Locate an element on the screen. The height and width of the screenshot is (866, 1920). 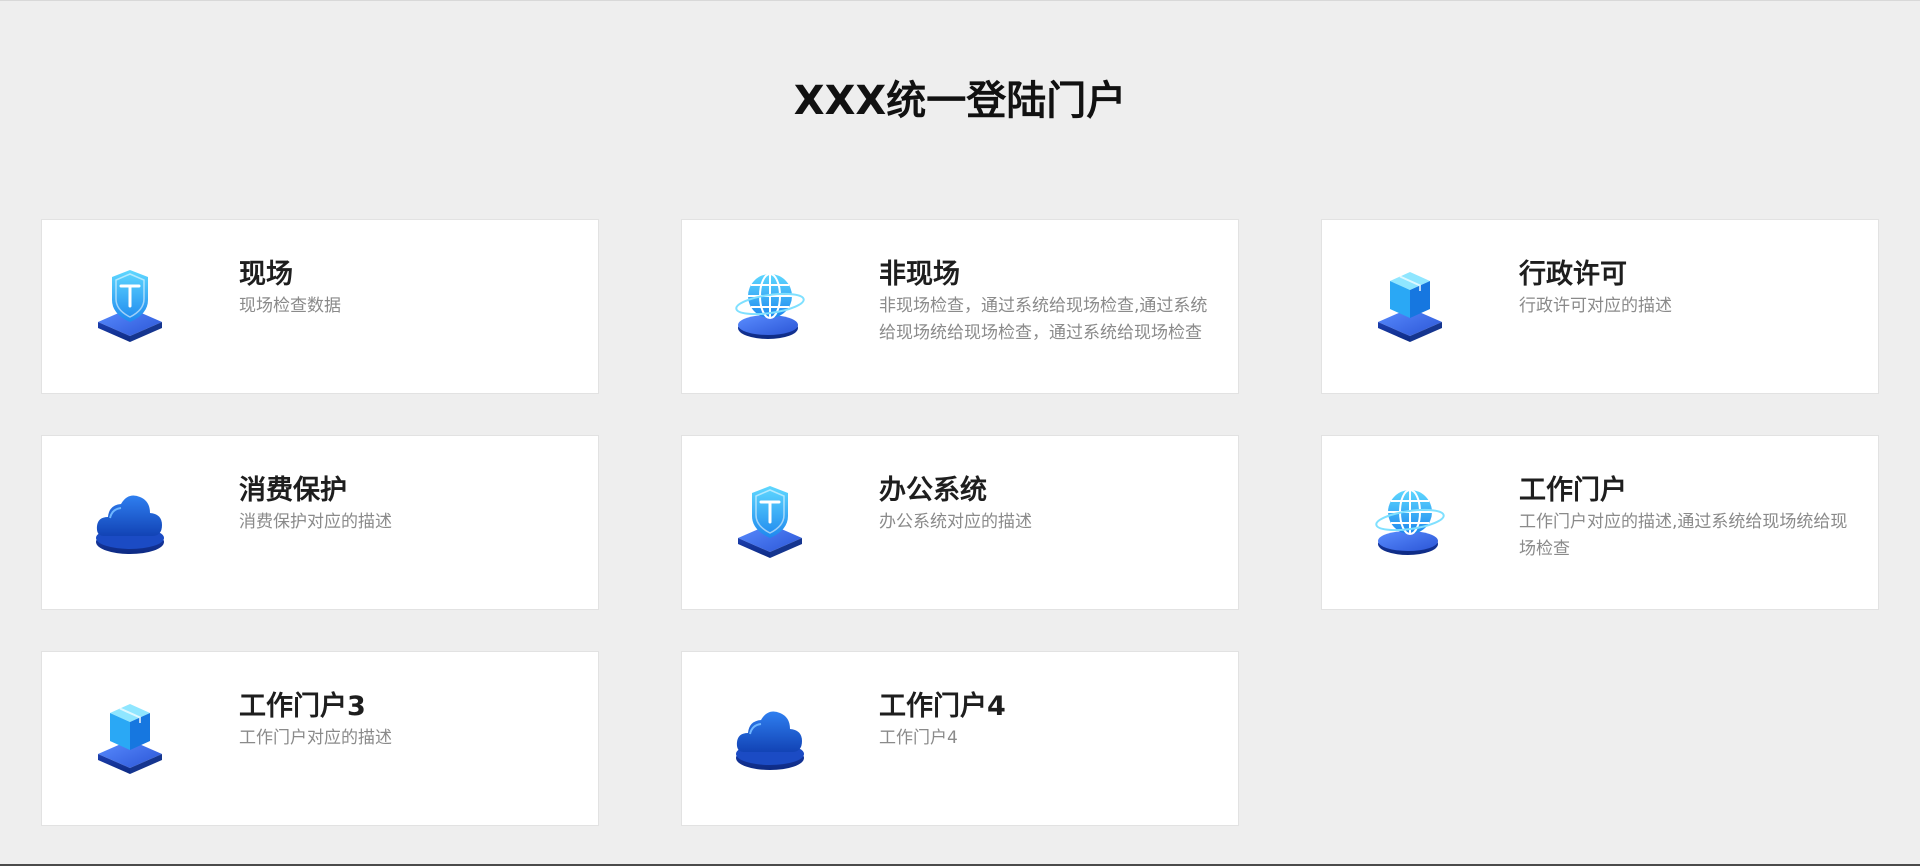
card-title: 工作门户3 is located at coordinates (302, 706).